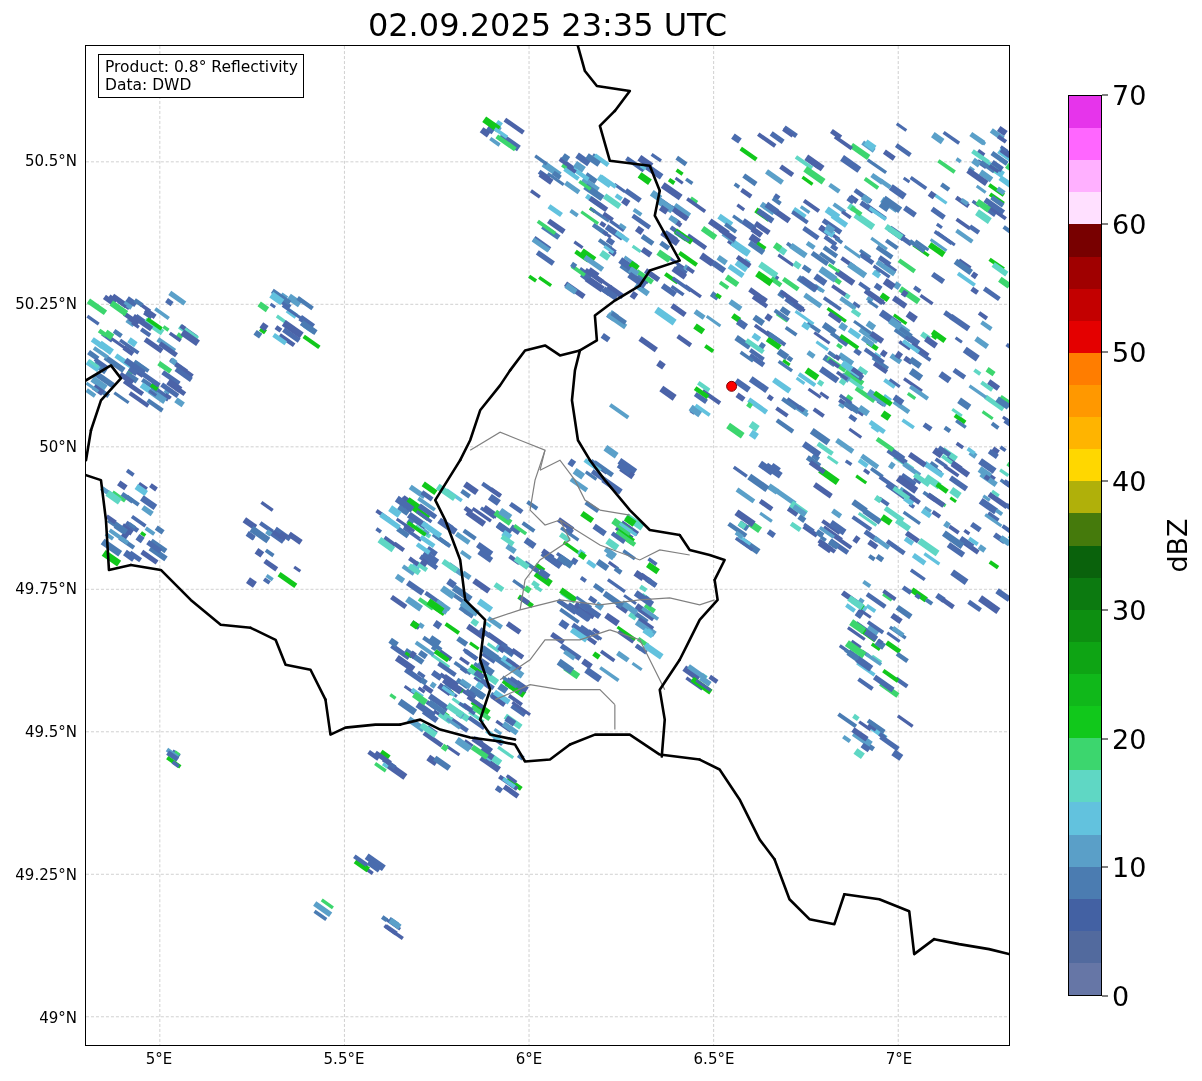  I want to click on colorbar-tick-label: 60, so click(1129, 224).